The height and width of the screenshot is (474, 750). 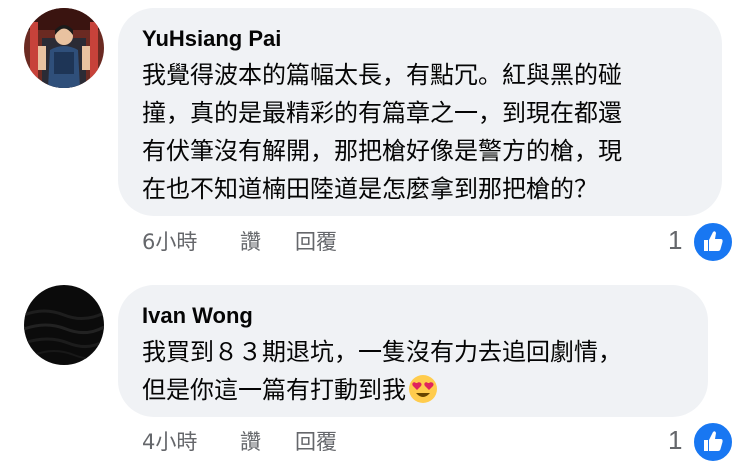 I want to click on dark-abstract-avatar-icon, so click(x=64, y=325).